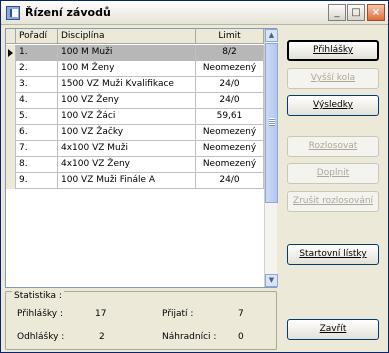  Describe the element at coordinates (37, 149) in the screenshot. I see `cell-poradi: 7.` at that location.